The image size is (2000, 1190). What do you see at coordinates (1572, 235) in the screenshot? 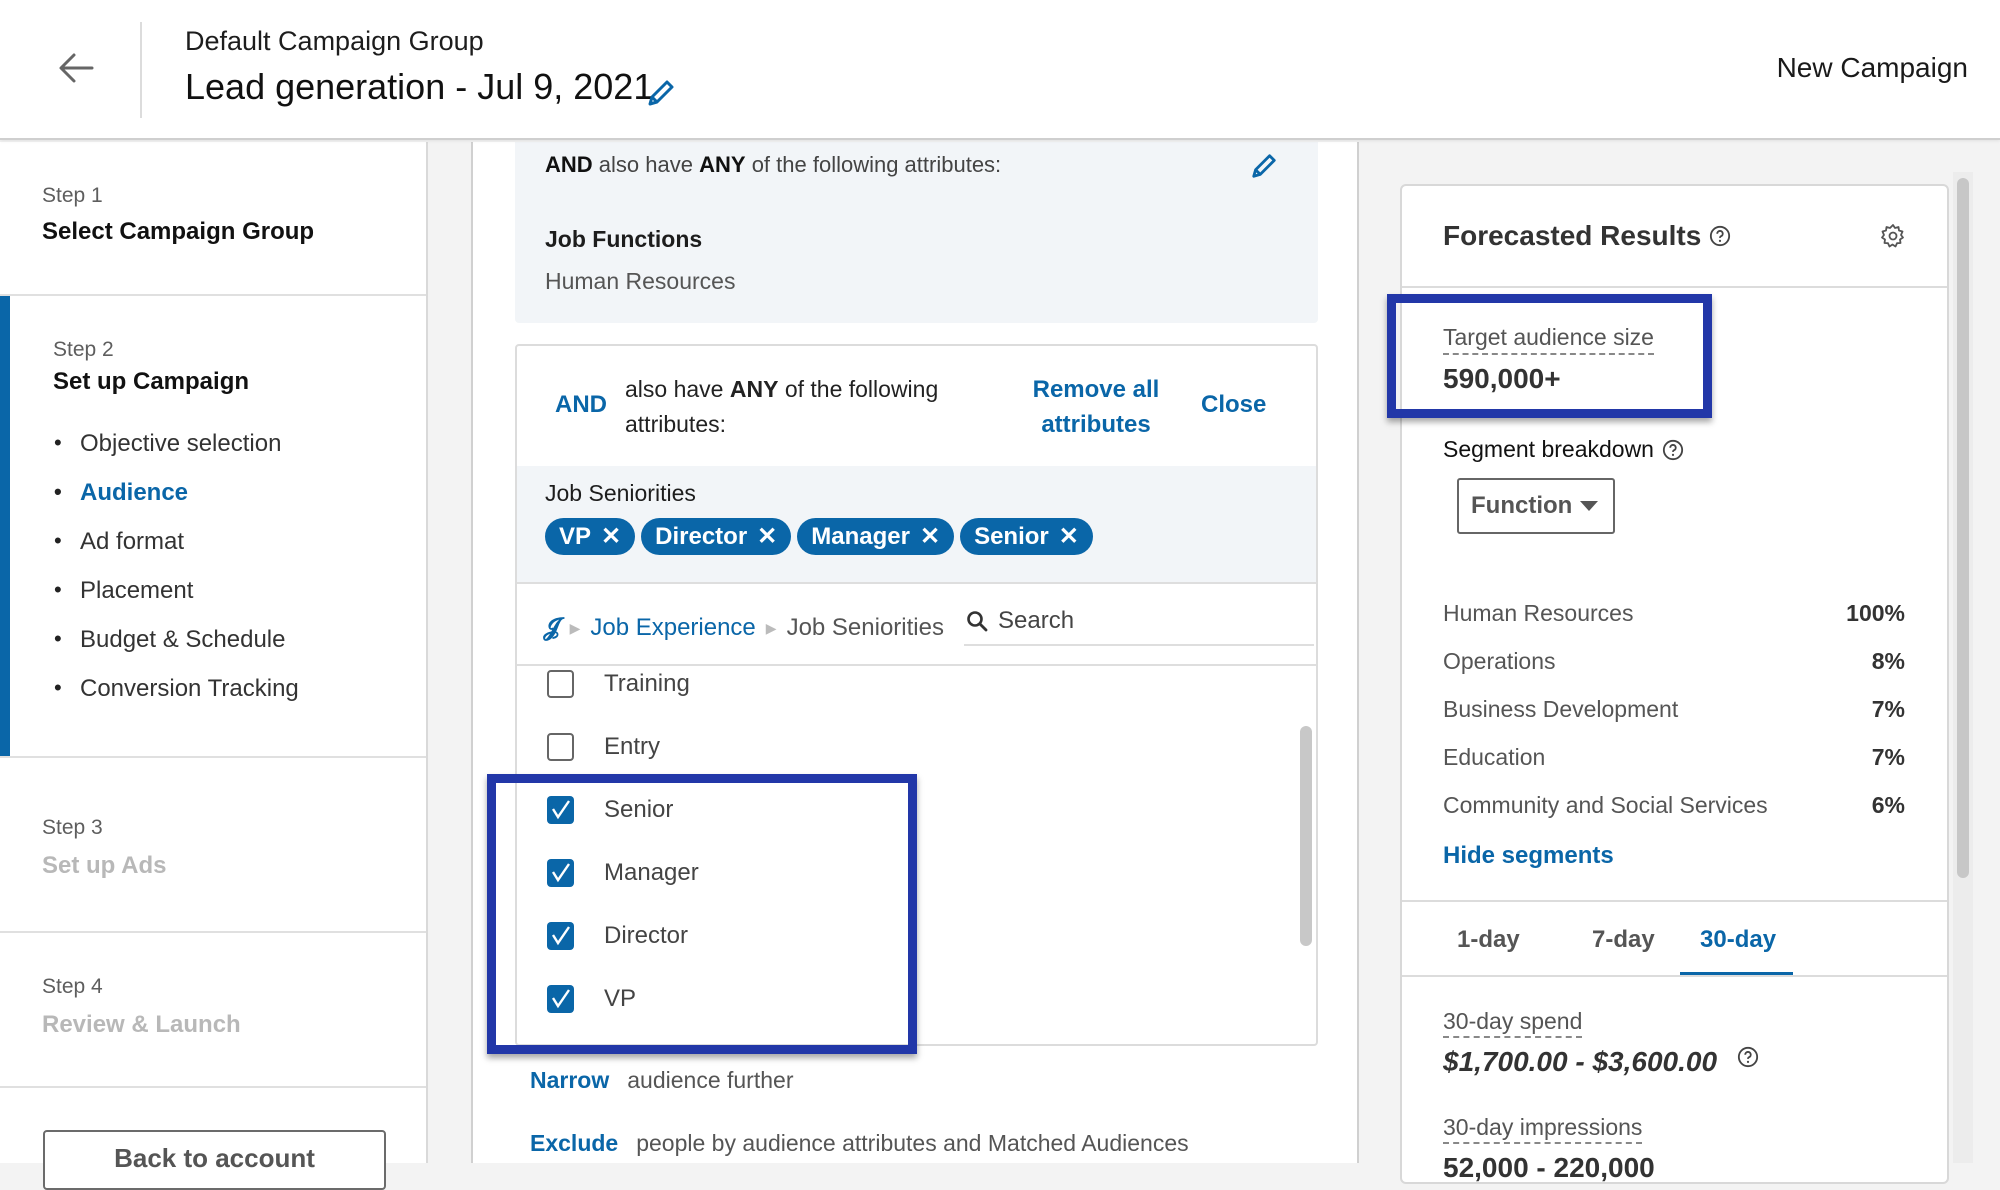
I see `forecast-title-text: Forecasted Results` at bounding box center [1572, 235].